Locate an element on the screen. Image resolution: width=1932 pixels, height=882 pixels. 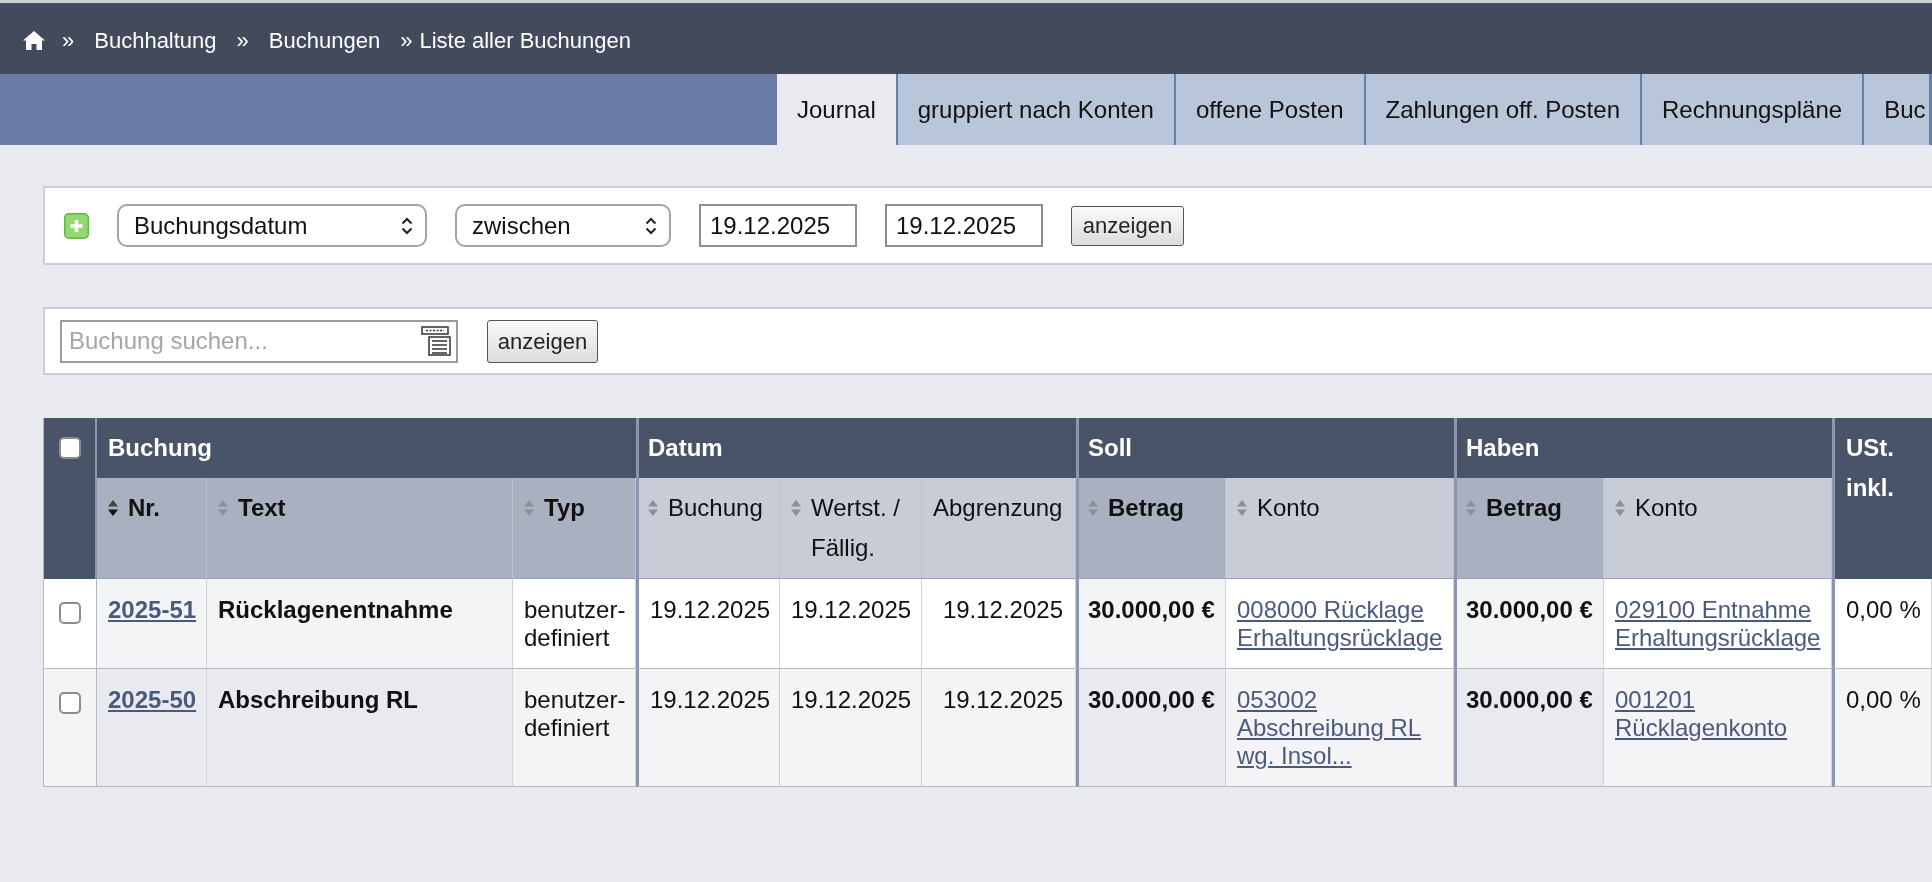
account-link: 029100 Entnahme Erhaltungsrücklage is located at coordinates (1719, 624).